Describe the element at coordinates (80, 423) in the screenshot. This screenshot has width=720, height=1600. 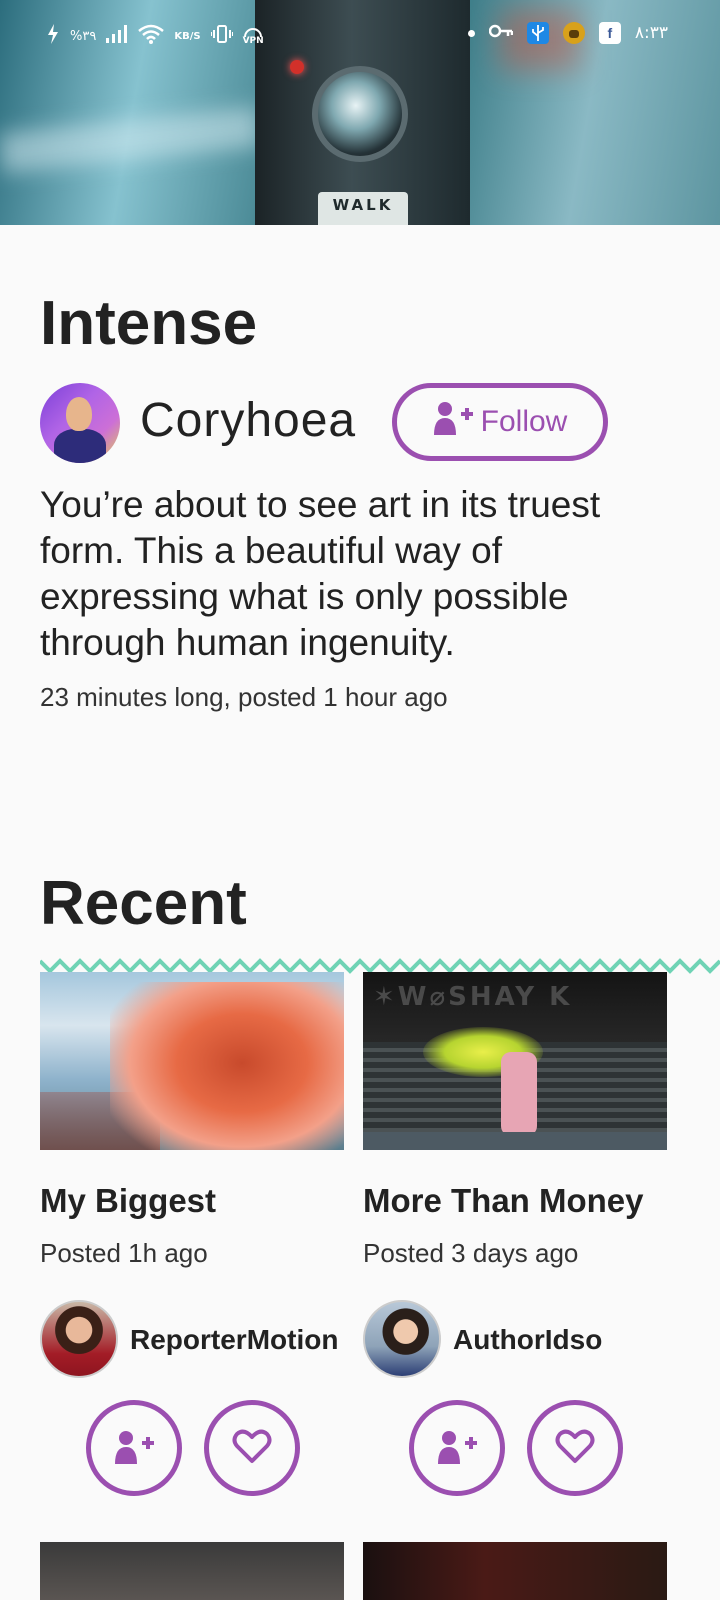
I see `author-avatar` at that location.